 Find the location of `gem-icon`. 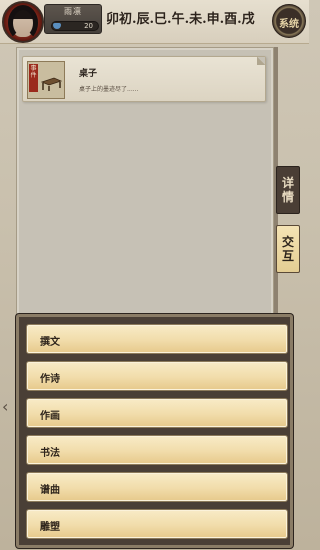

gem-icon is located at coordinates (57, 26).